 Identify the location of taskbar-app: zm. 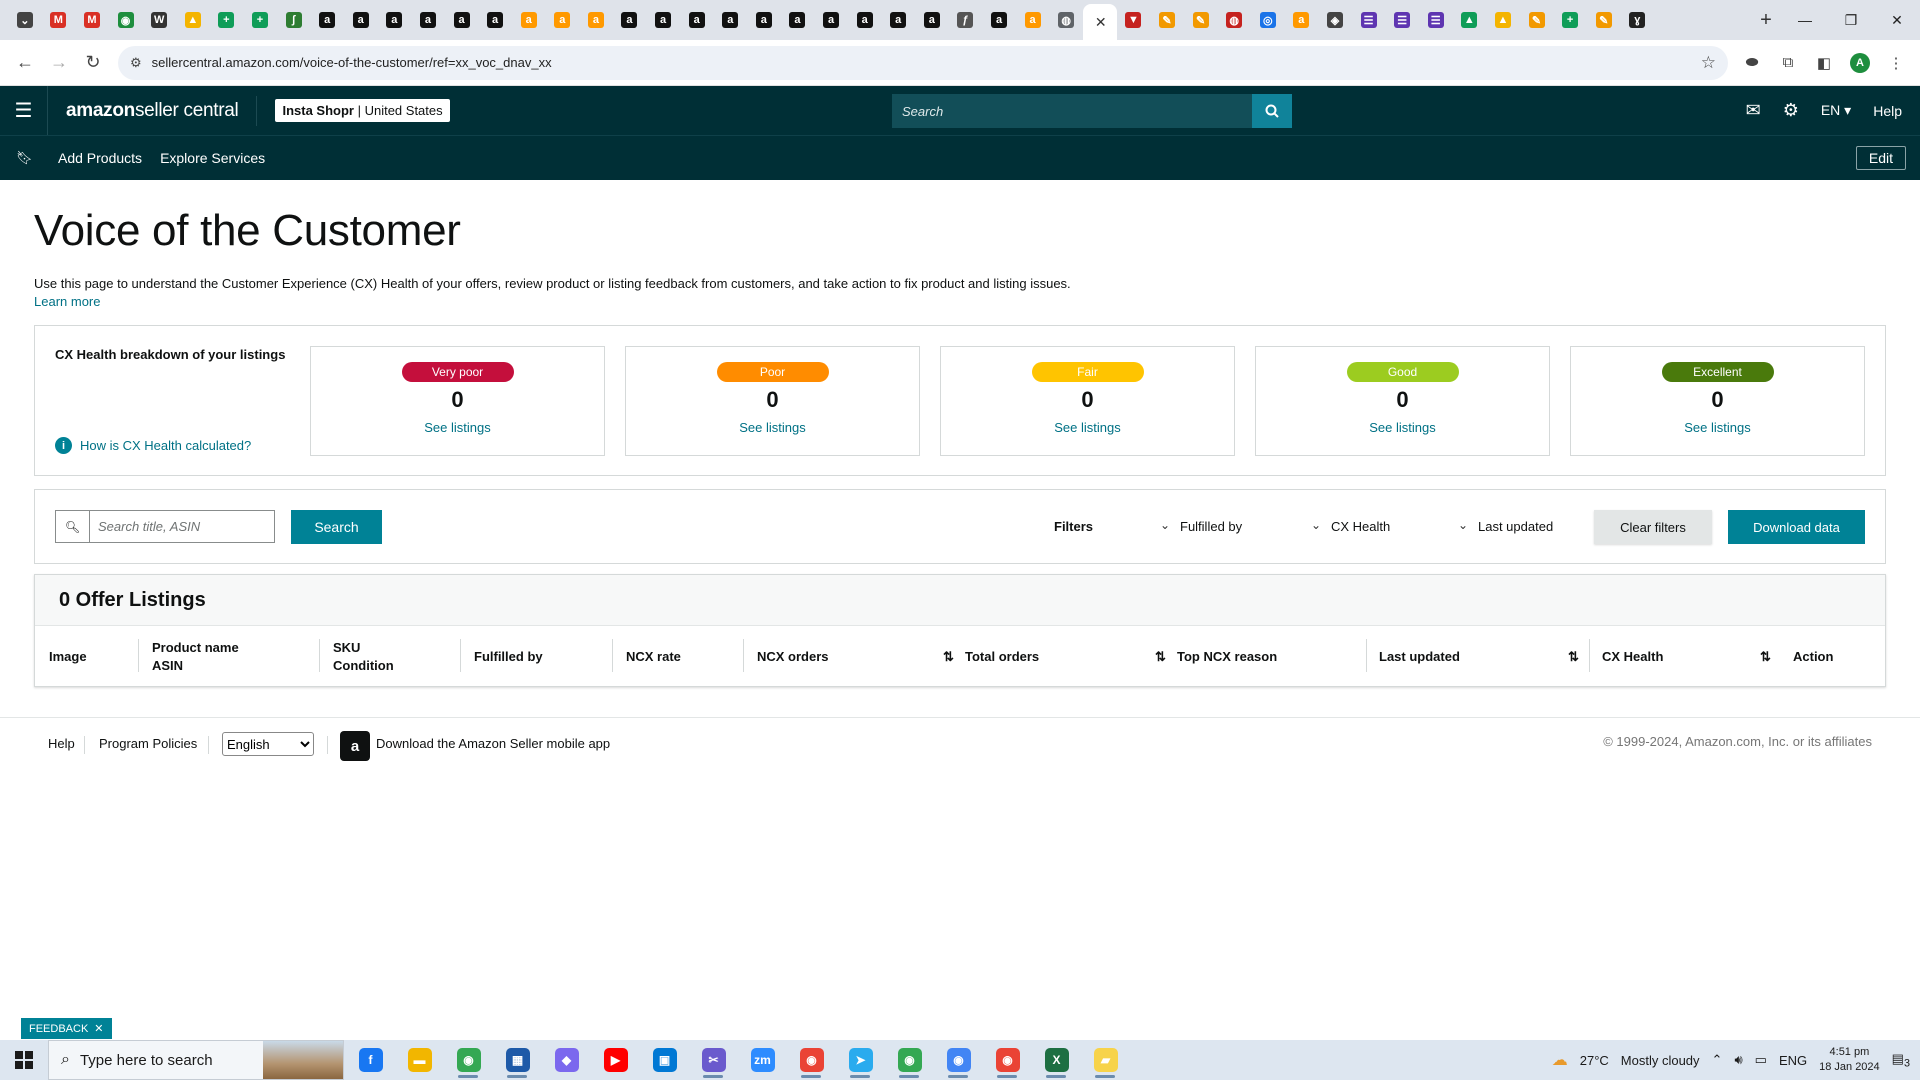
(762, 1060).